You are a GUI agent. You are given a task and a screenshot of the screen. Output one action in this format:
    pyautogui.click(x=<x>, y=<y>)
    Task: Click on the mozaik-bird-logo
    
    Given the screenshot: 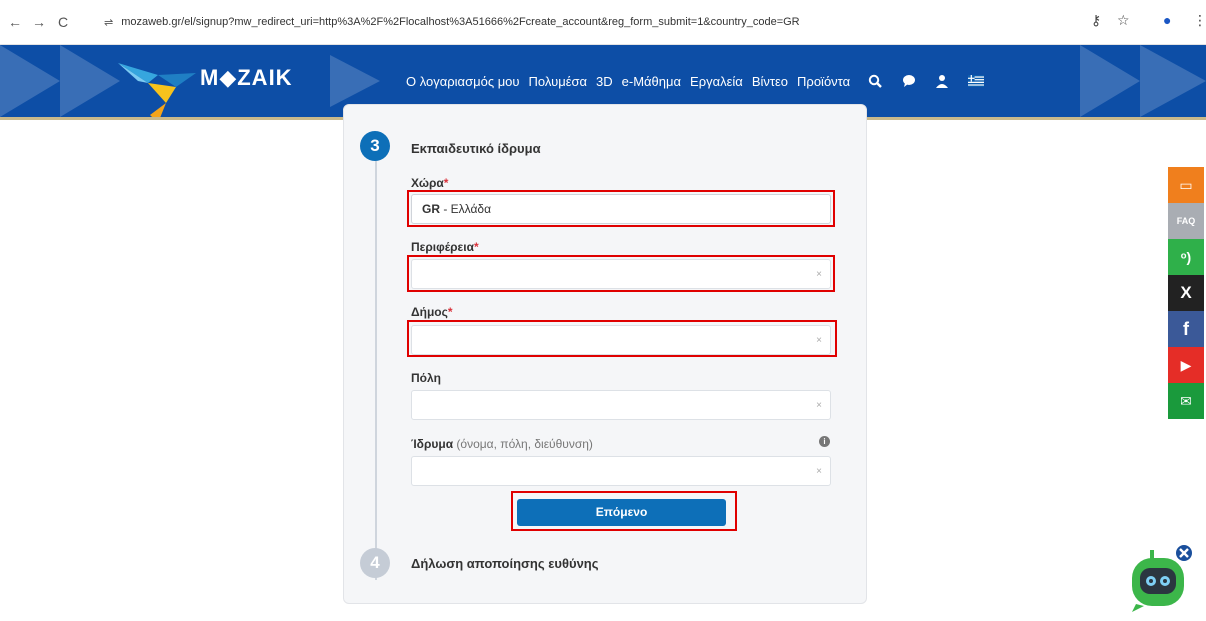 What is the action you would take?
    pyautogui.click(x=158, y=85)
    